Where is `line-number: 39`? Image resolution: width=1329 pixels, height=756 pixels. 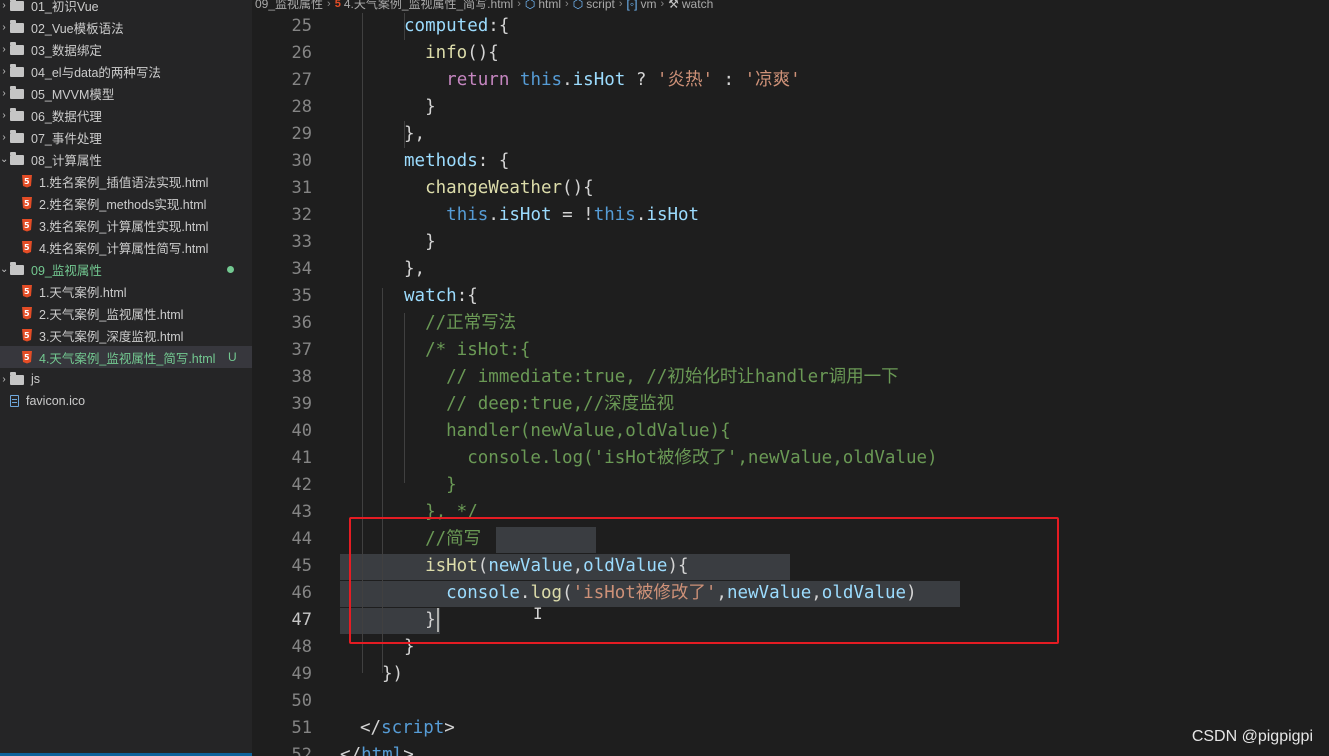
line-number: 39 is located at coordinates (301, 404).